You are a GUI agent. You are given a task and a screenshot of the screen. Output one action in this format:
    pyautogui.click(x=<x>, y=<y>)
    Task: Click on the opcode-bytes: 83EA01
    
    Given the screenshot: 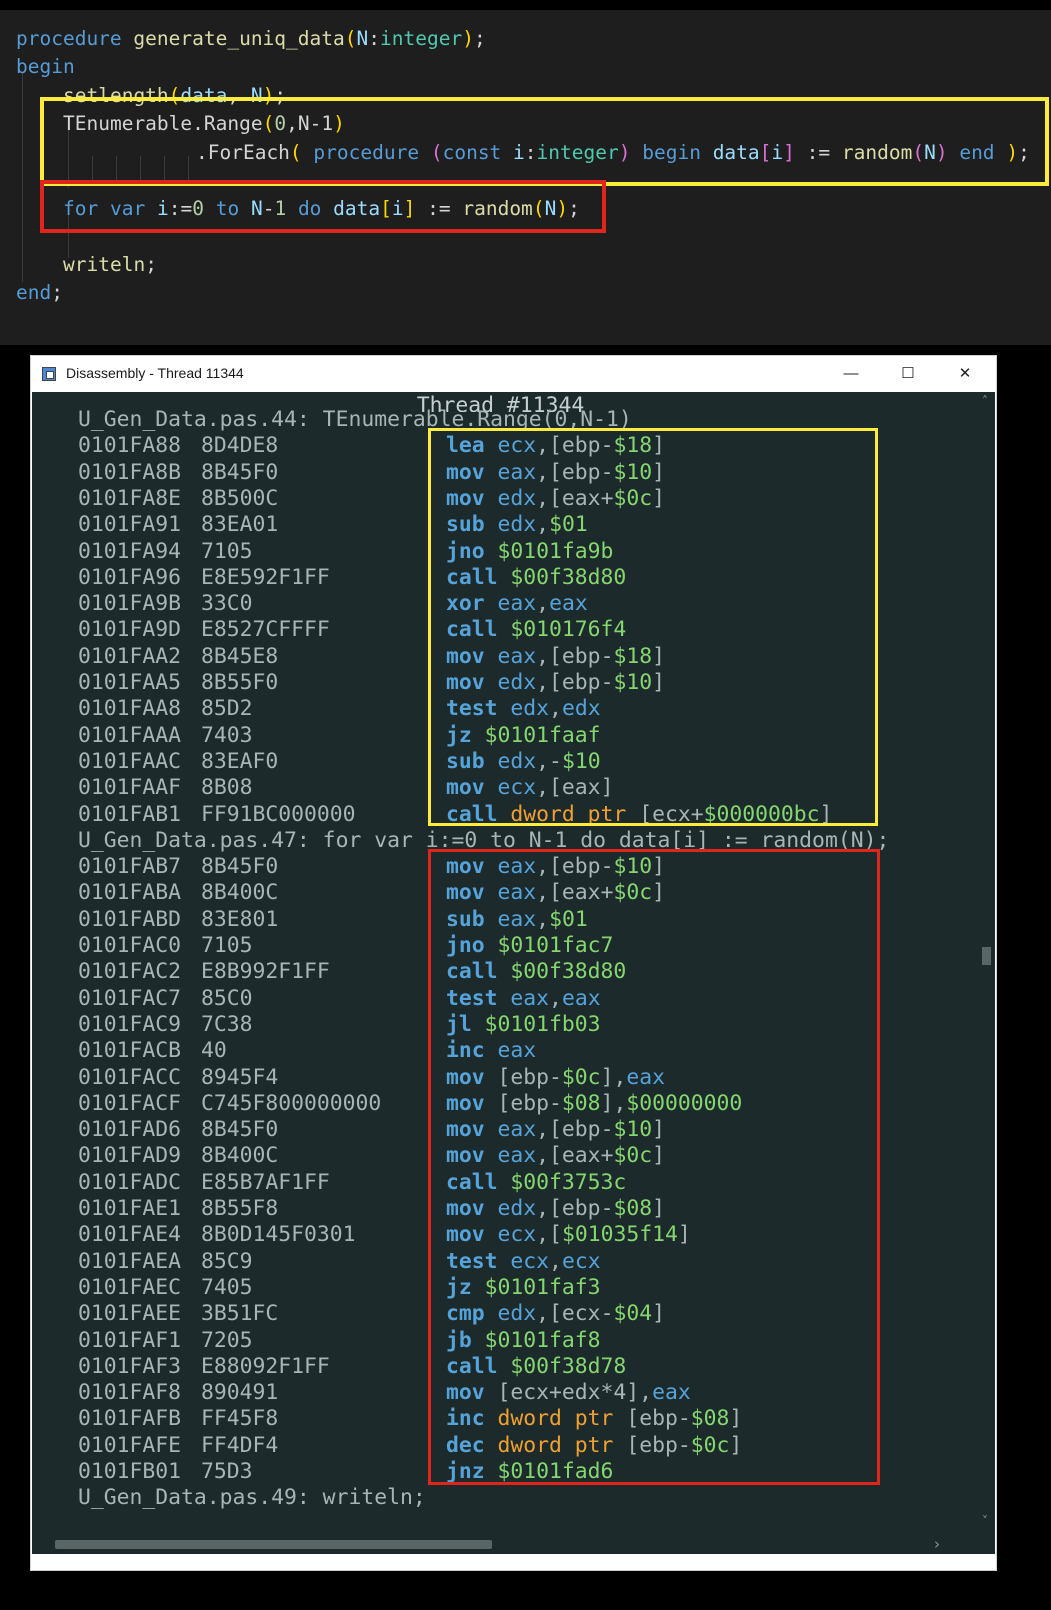 What is the action you would take?
    pyautogui.click(x=240, y=525)
    